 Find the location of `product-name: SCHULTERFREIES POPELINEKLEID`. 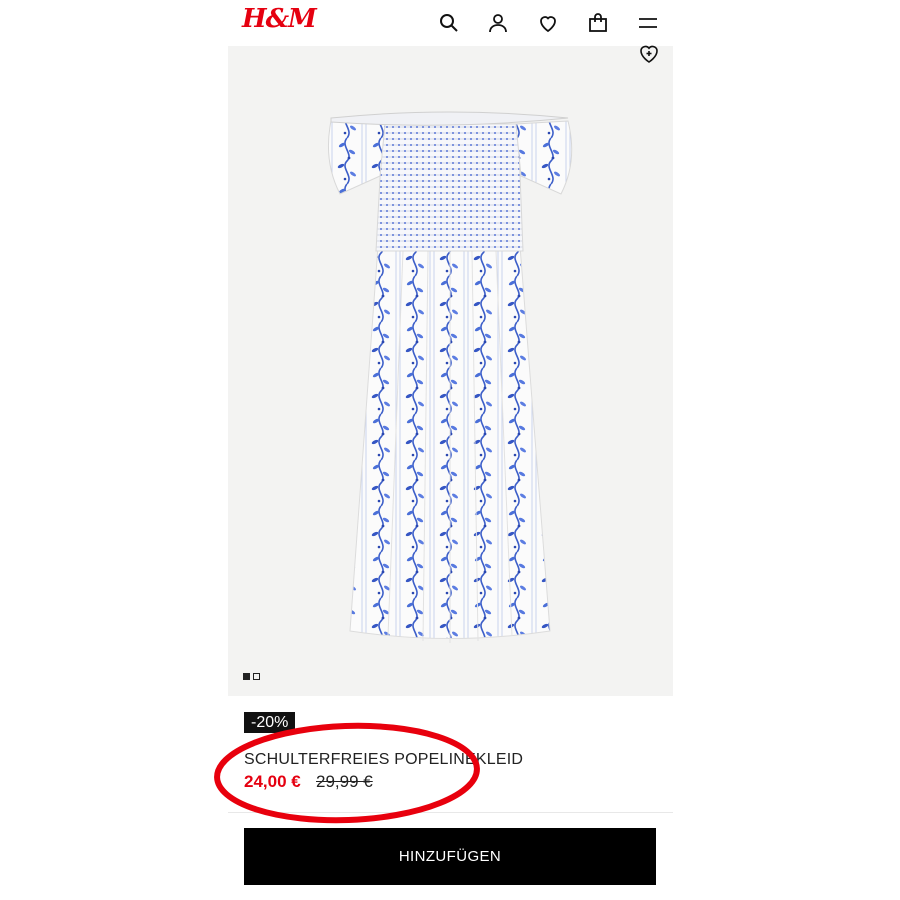

product-name: SCHULTERFREIES POPELINEKLEID is located at coordinates (384, 759).